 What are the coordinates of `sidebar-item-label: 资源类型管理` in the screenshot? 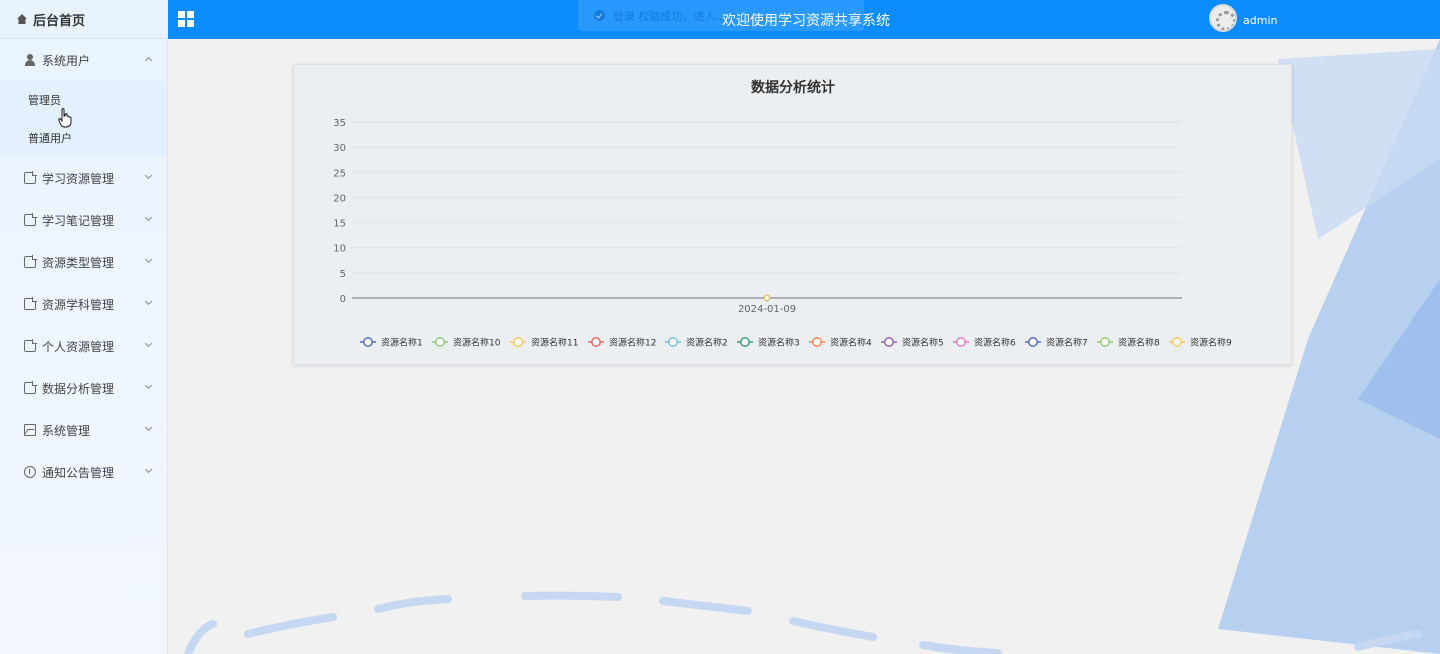 It's located at (78, 262).